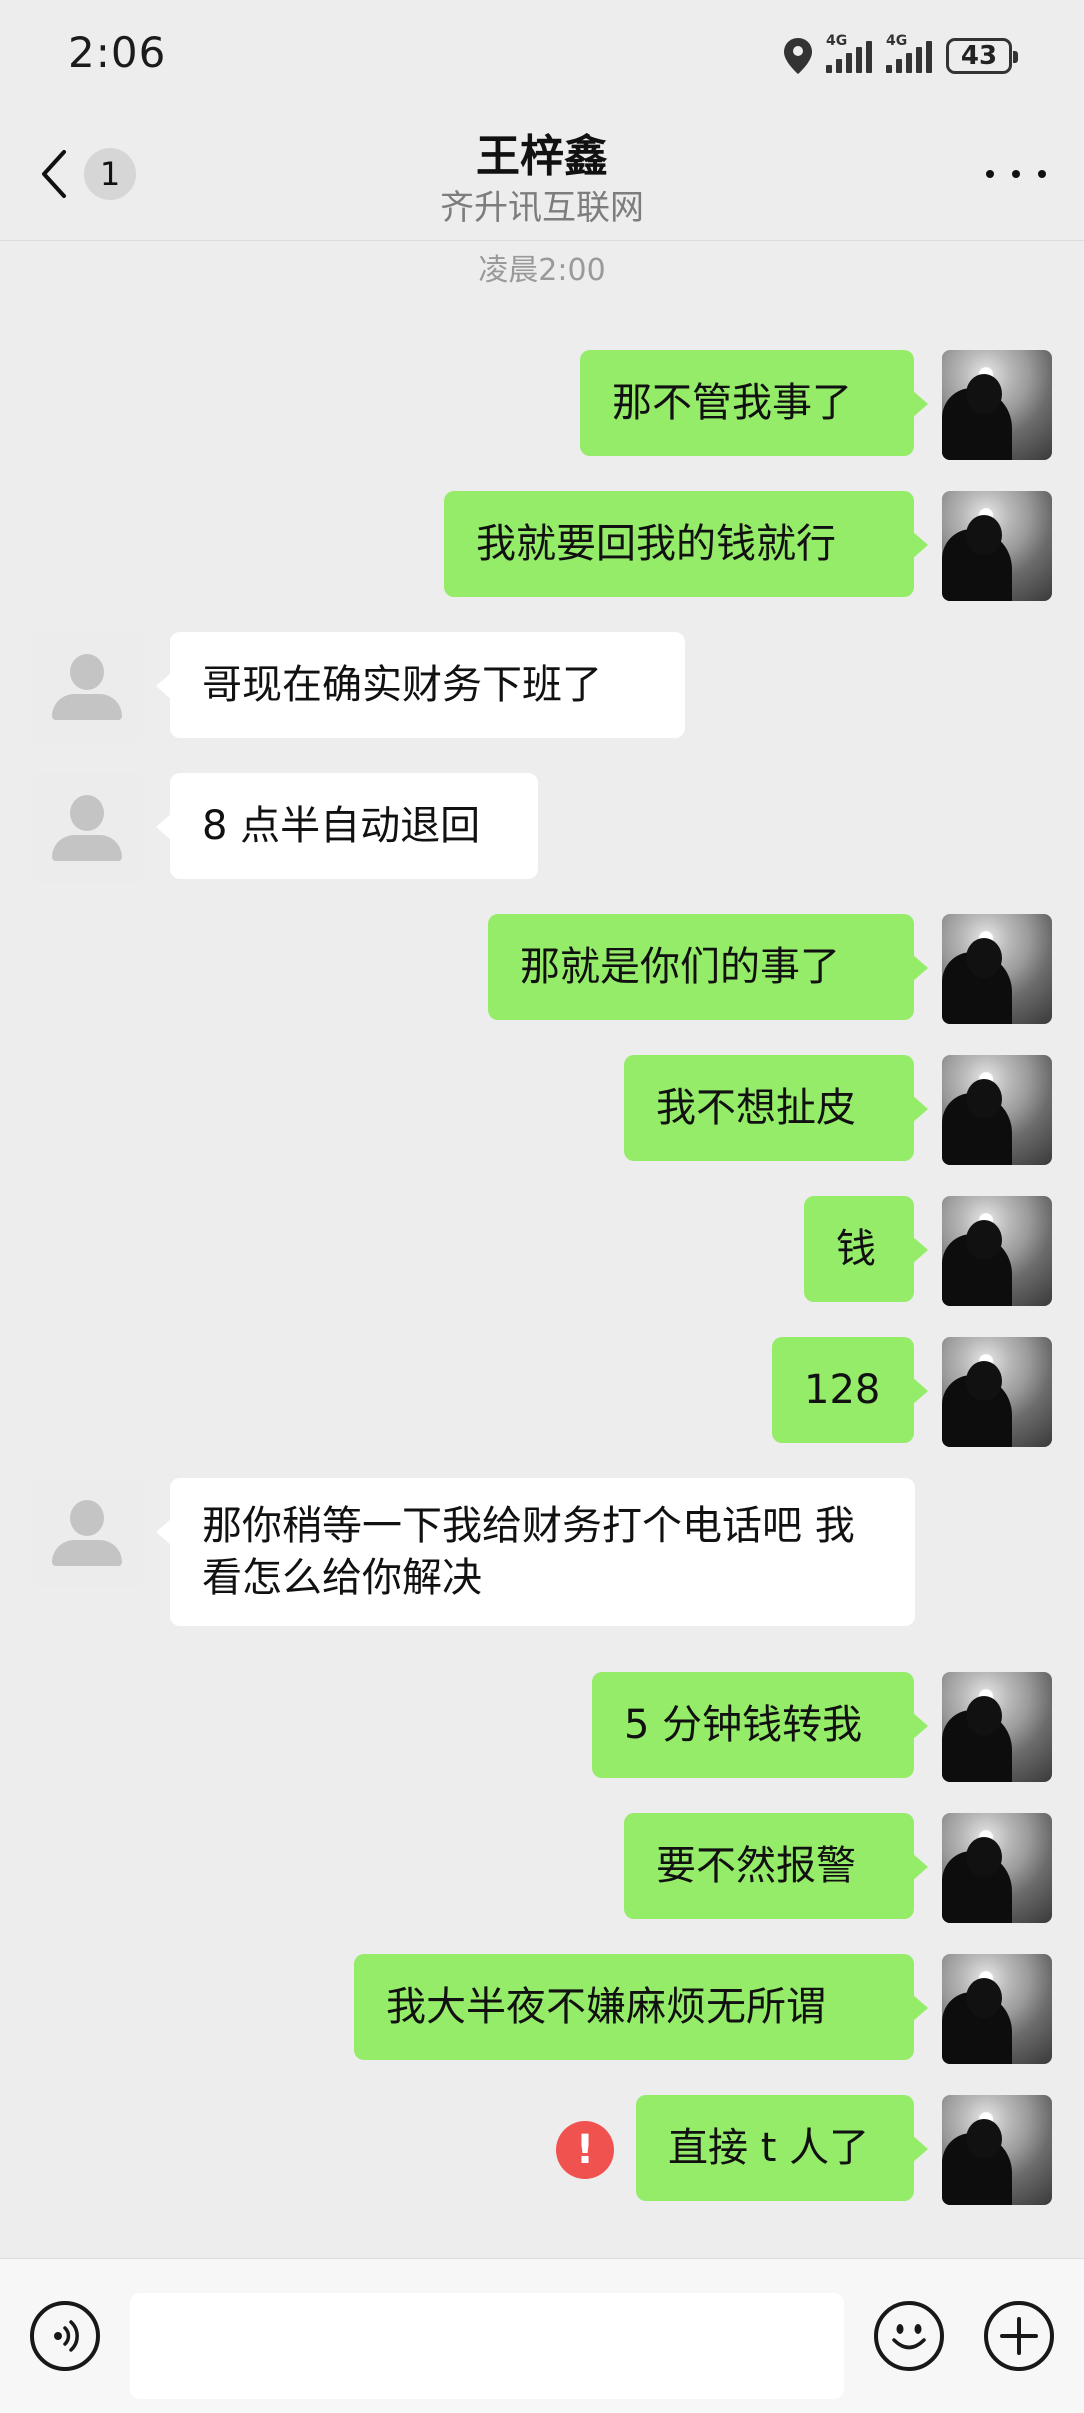  What do you see at coordinates (897, 41) in the screenshot?
I see `network-label-2: 4G` at bounding box center [897, 41].